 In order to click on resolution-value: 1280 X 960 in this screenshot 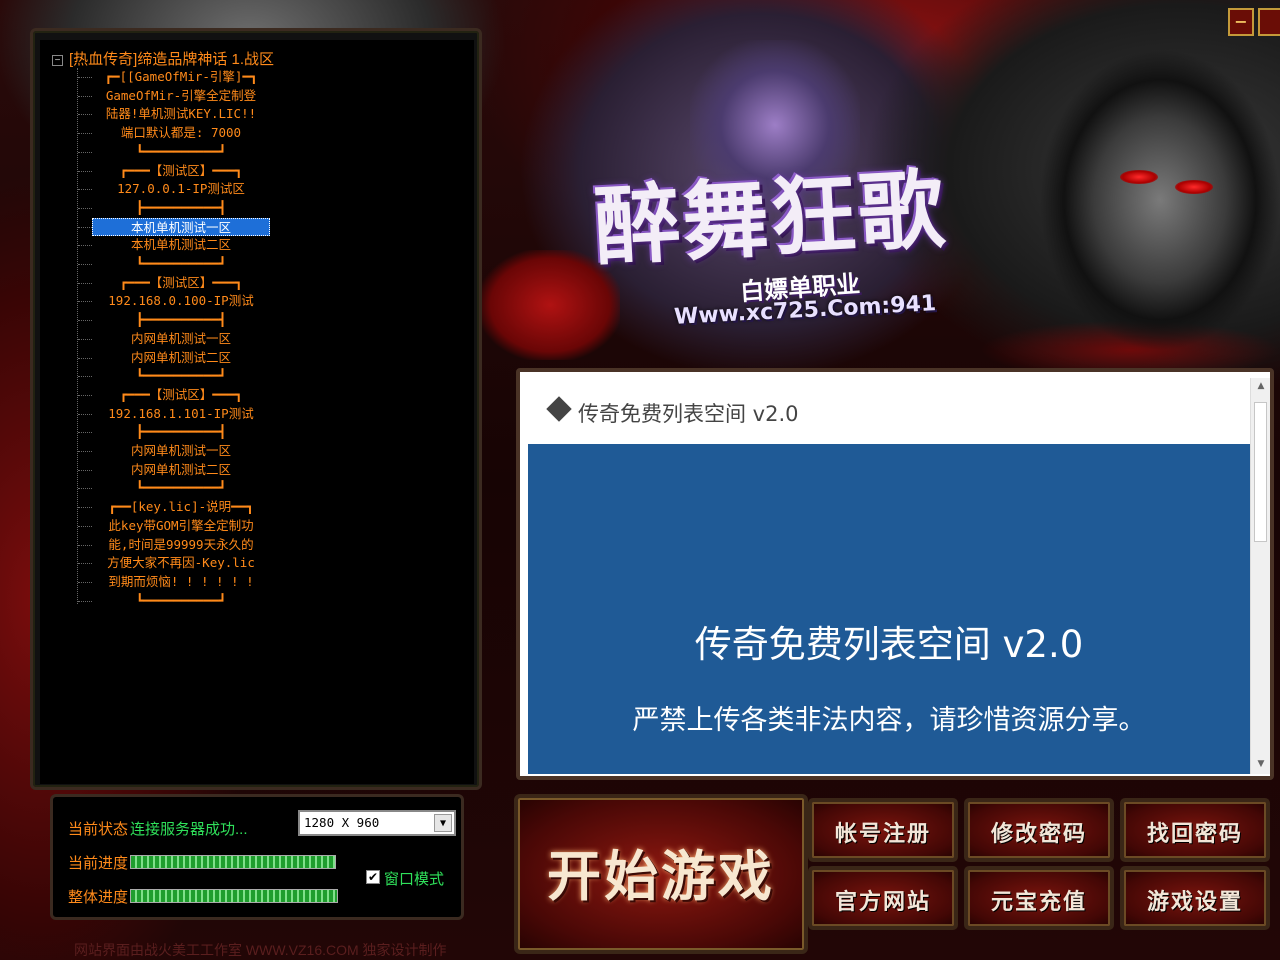, I will do `click(342, 822)`.